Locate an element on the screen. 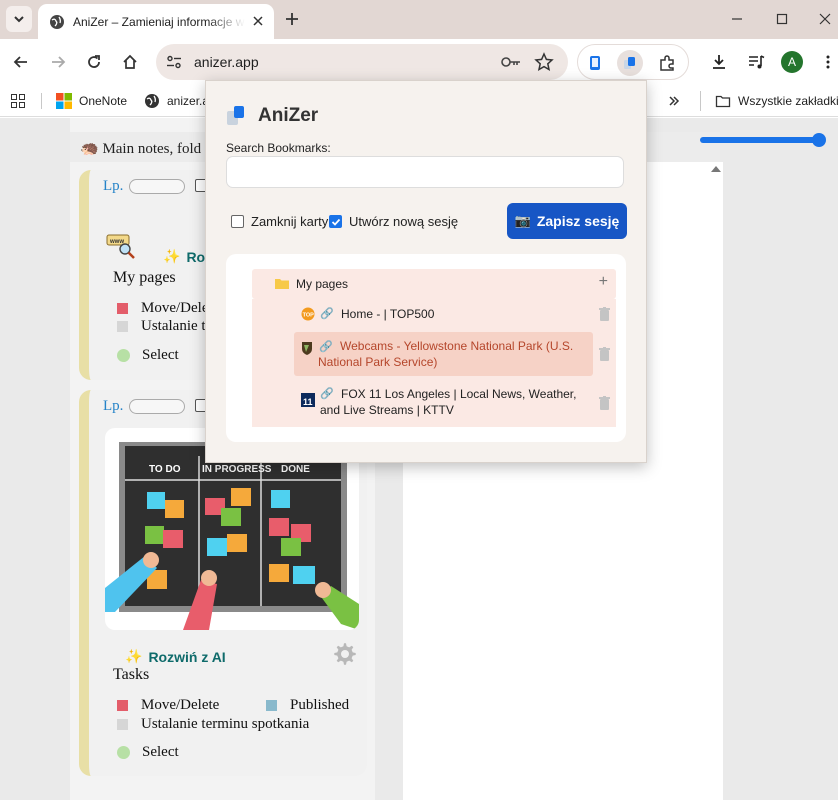 This screenshot has height=800, width=838. bookmark-onenote: OneNote is located at coordinates (91, 101).